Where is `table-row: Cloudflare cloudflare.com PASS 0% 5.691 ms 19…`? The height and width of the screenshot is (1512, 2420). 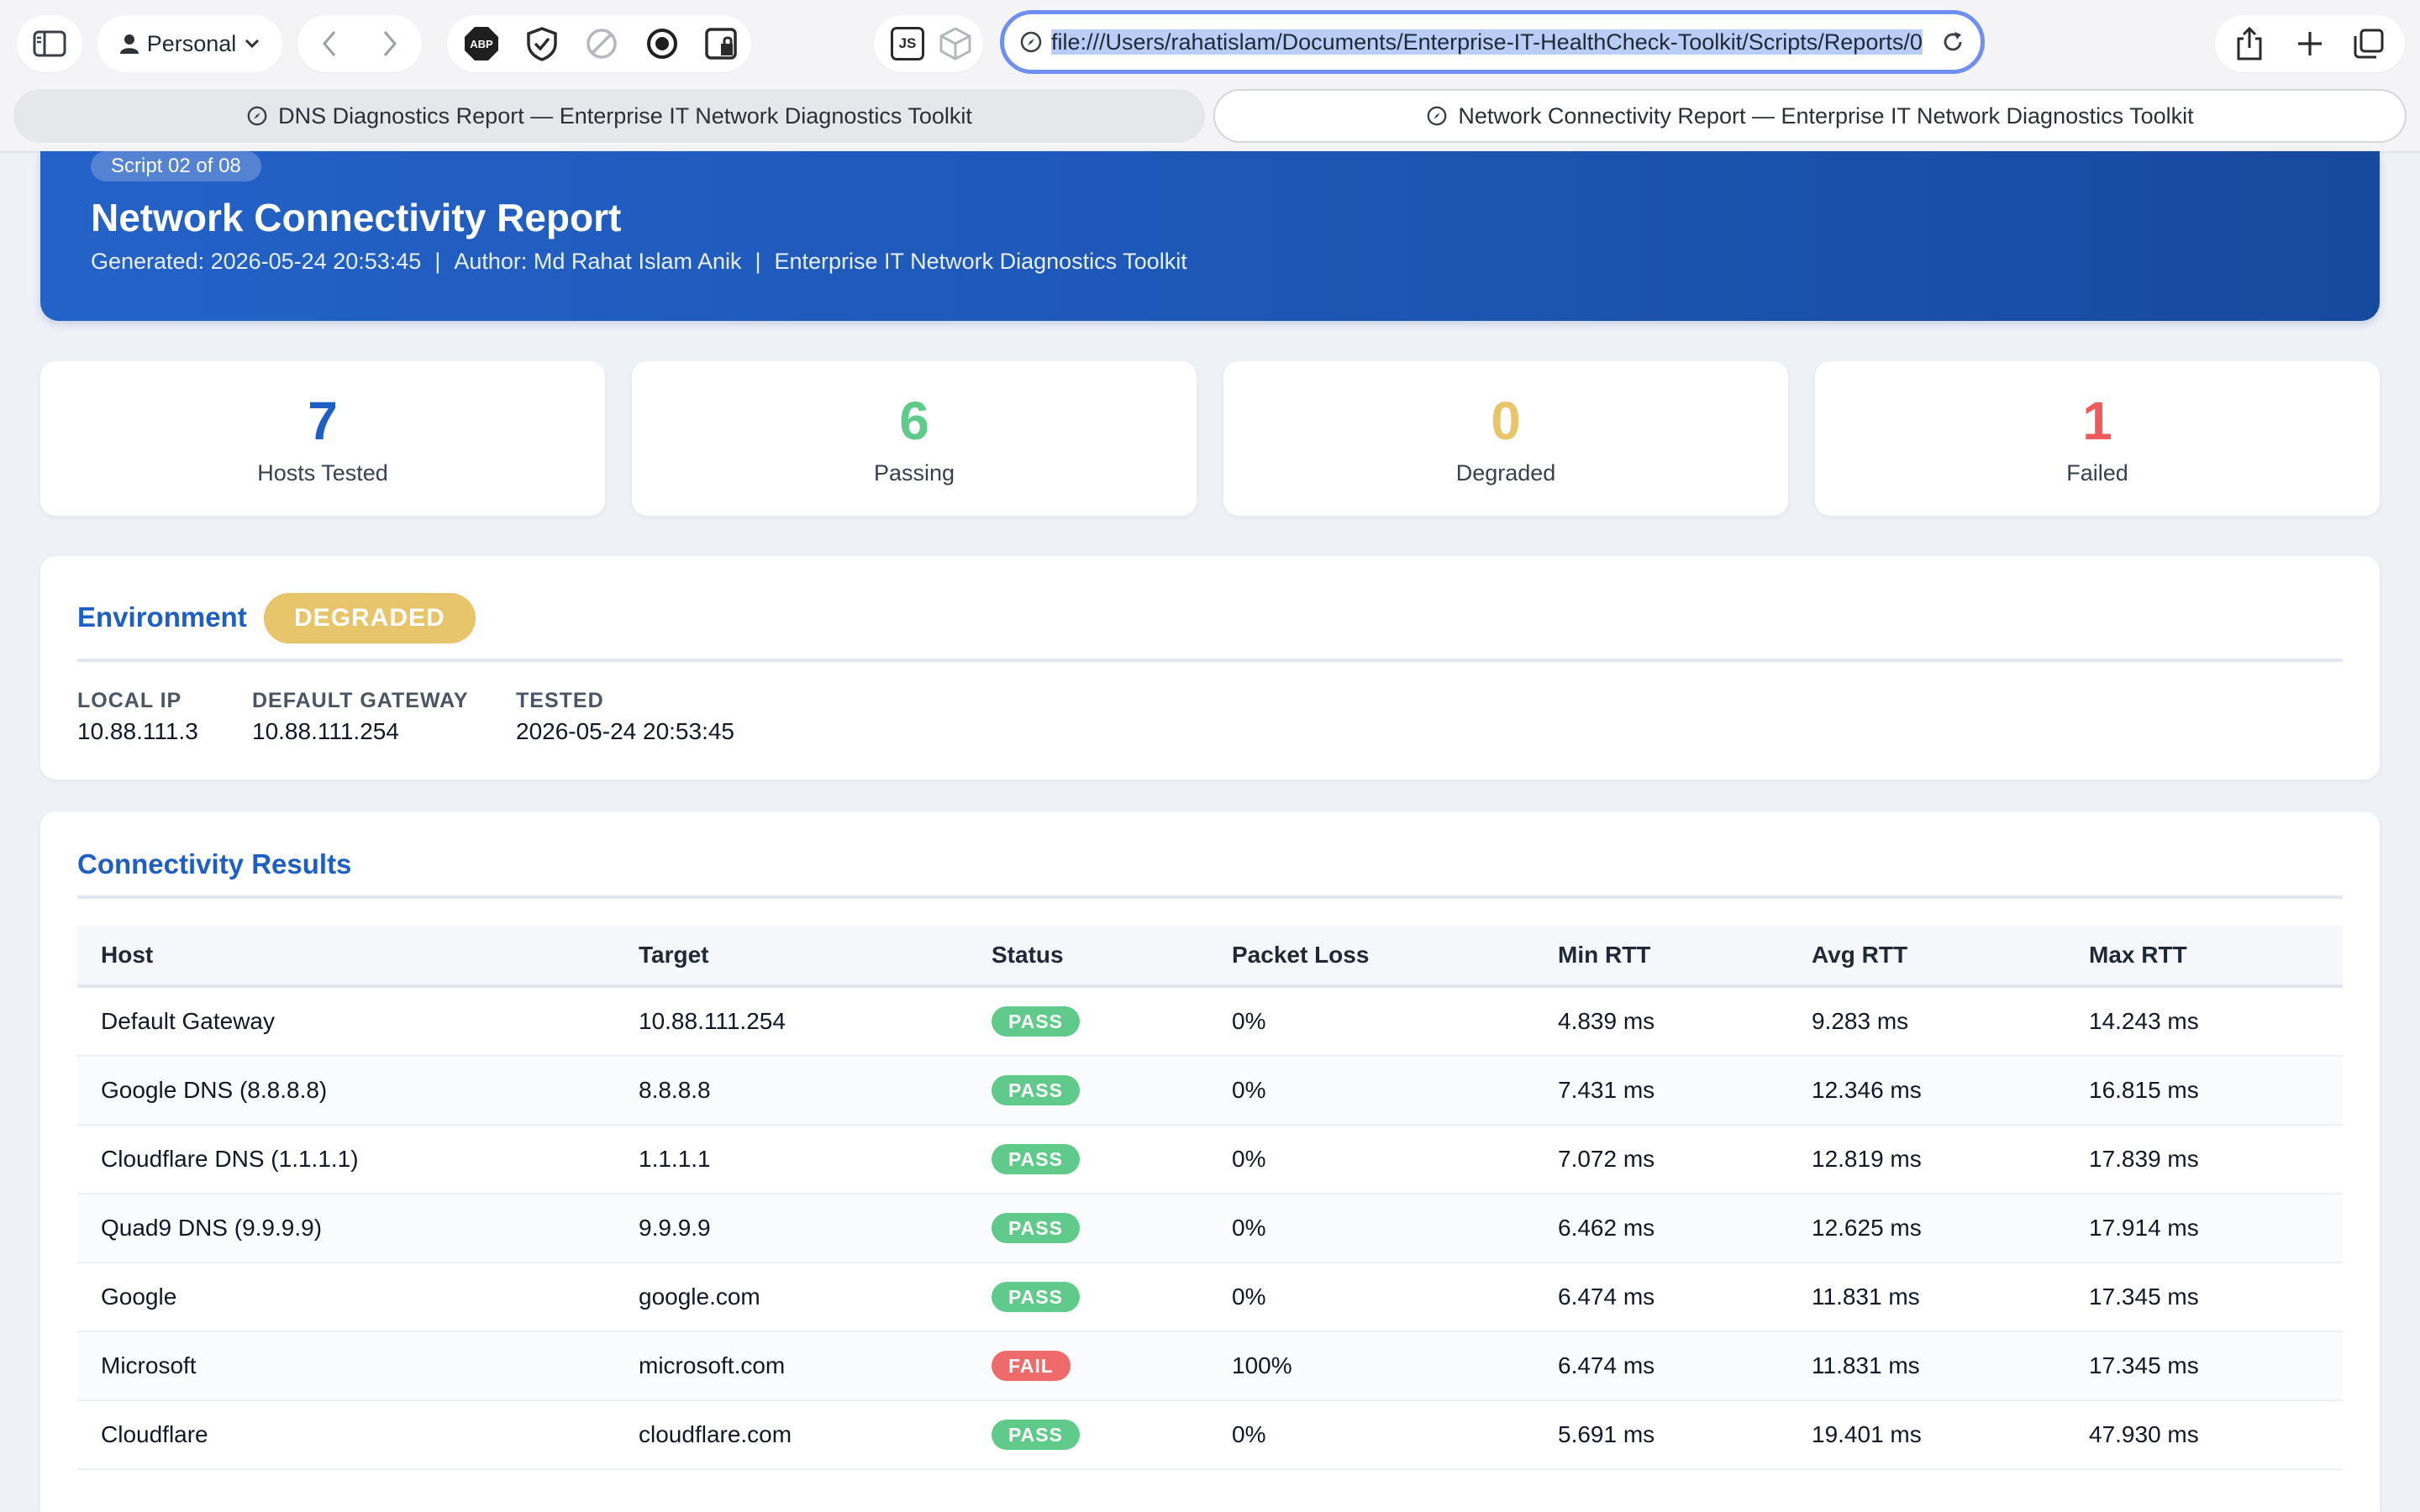 table-row: Cloudflare cloudflare.com PASS 0% 5.691 ms 19… is located at coordinates (1210, 1435).